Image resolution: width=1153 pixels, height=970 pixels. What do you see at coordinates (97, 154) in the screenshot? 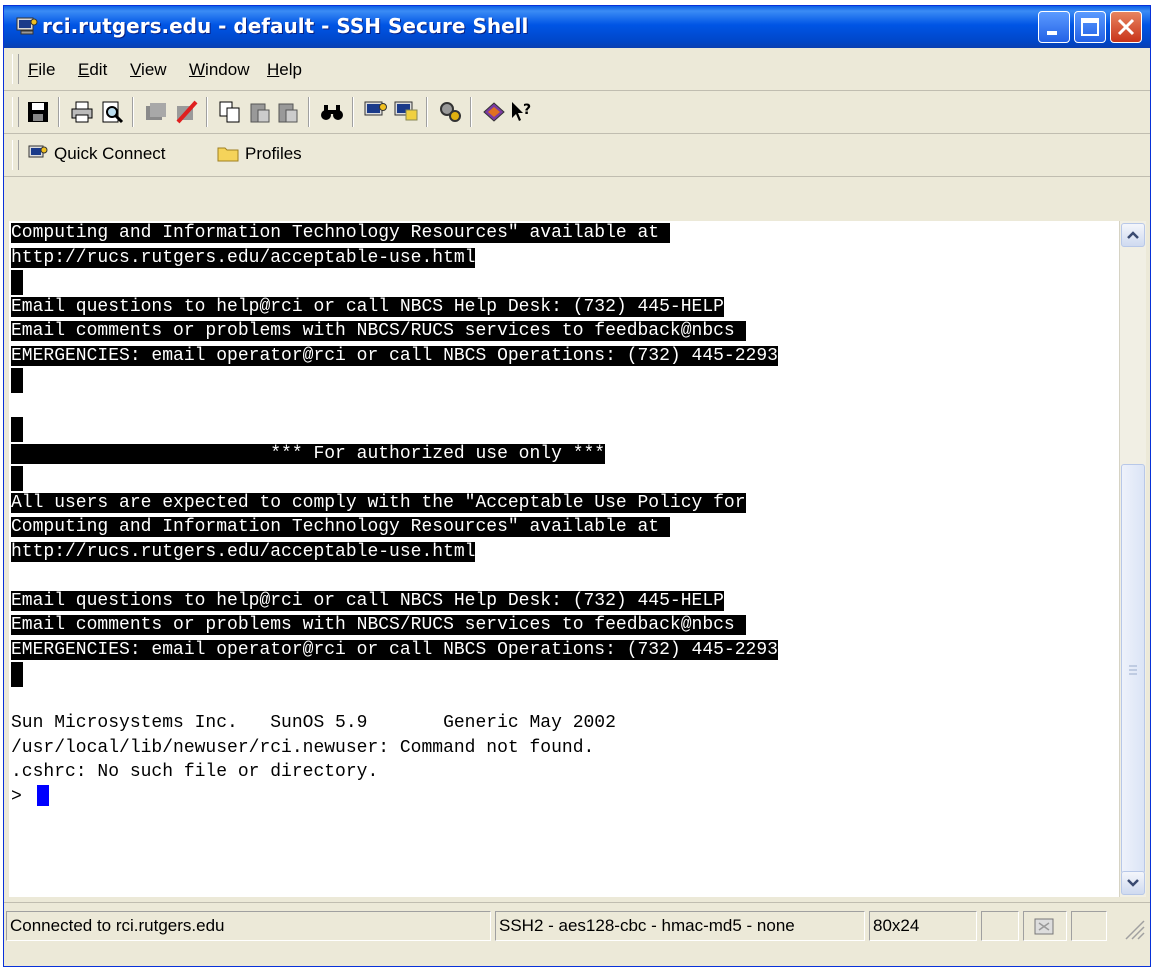
I see `quick-connect-button: Quick Connect` at bounding box center [97, 154].